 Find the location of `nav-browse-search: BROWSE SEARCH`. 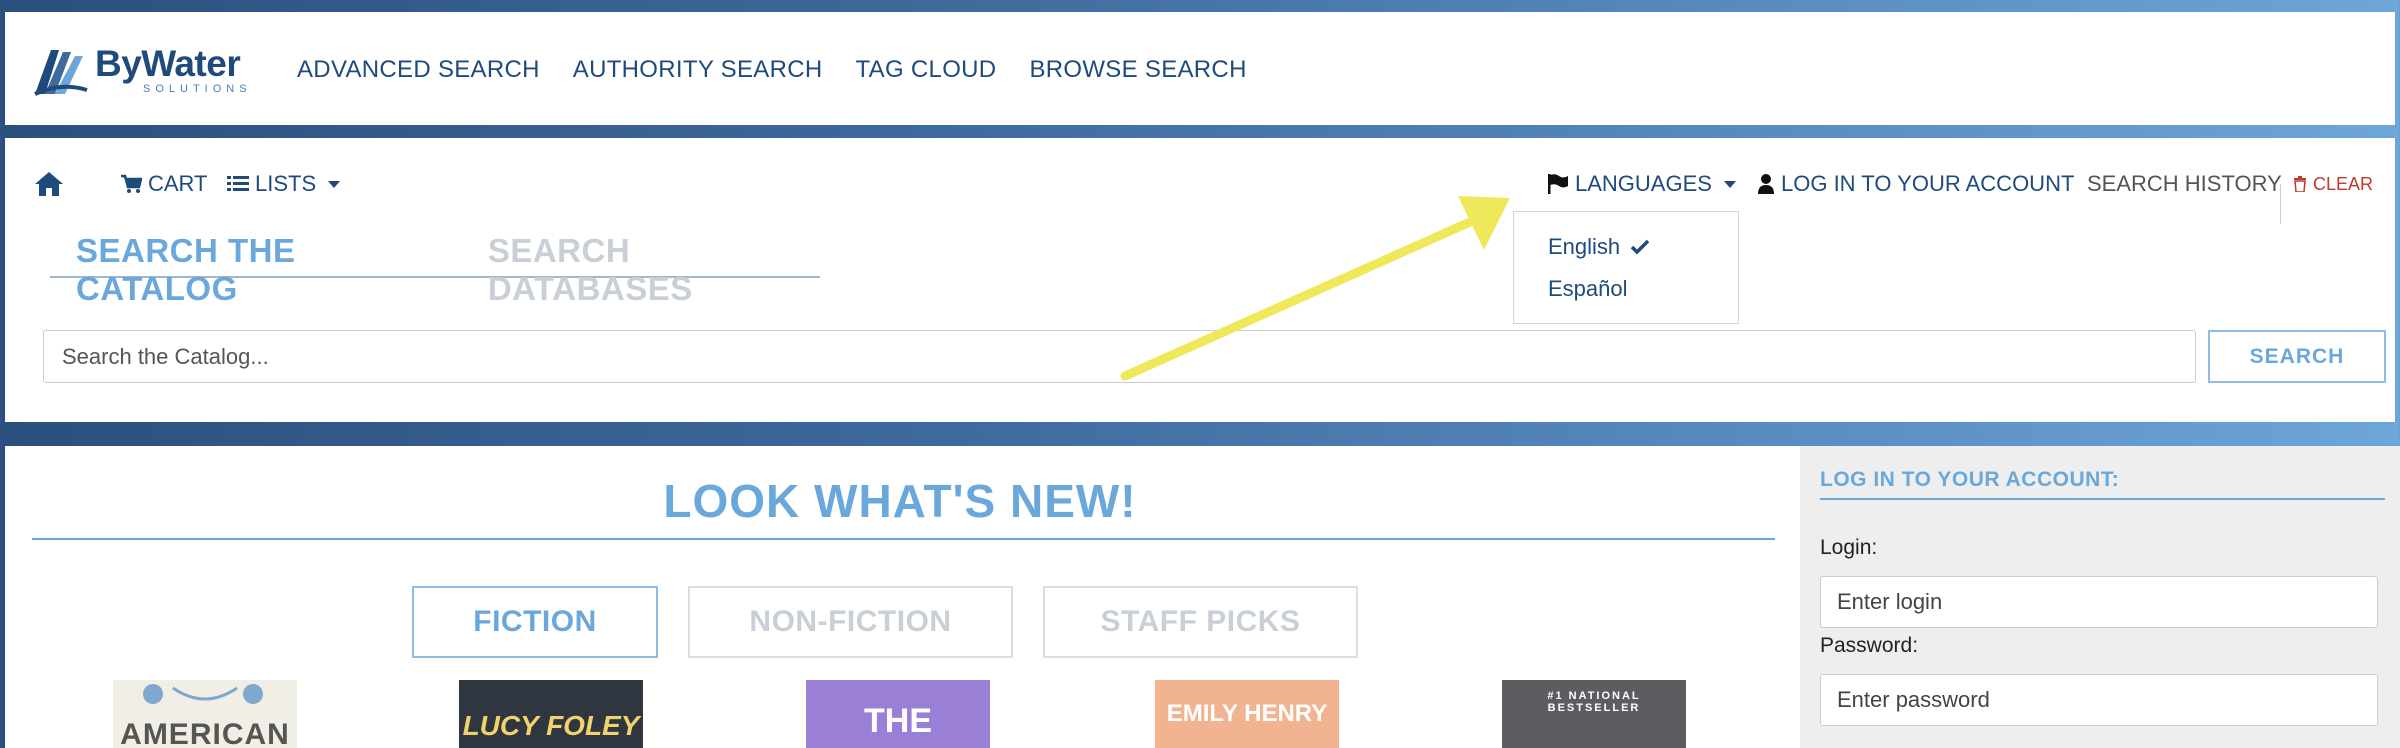

nav-browse-search: BROWSE SEARCH is located at coordinates (1137, 70).